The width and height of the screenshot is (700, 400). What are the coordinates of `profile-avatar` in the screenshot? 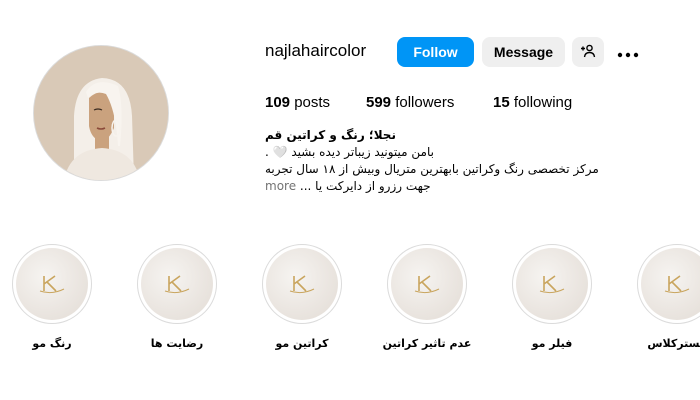 It's located at (101, 113).